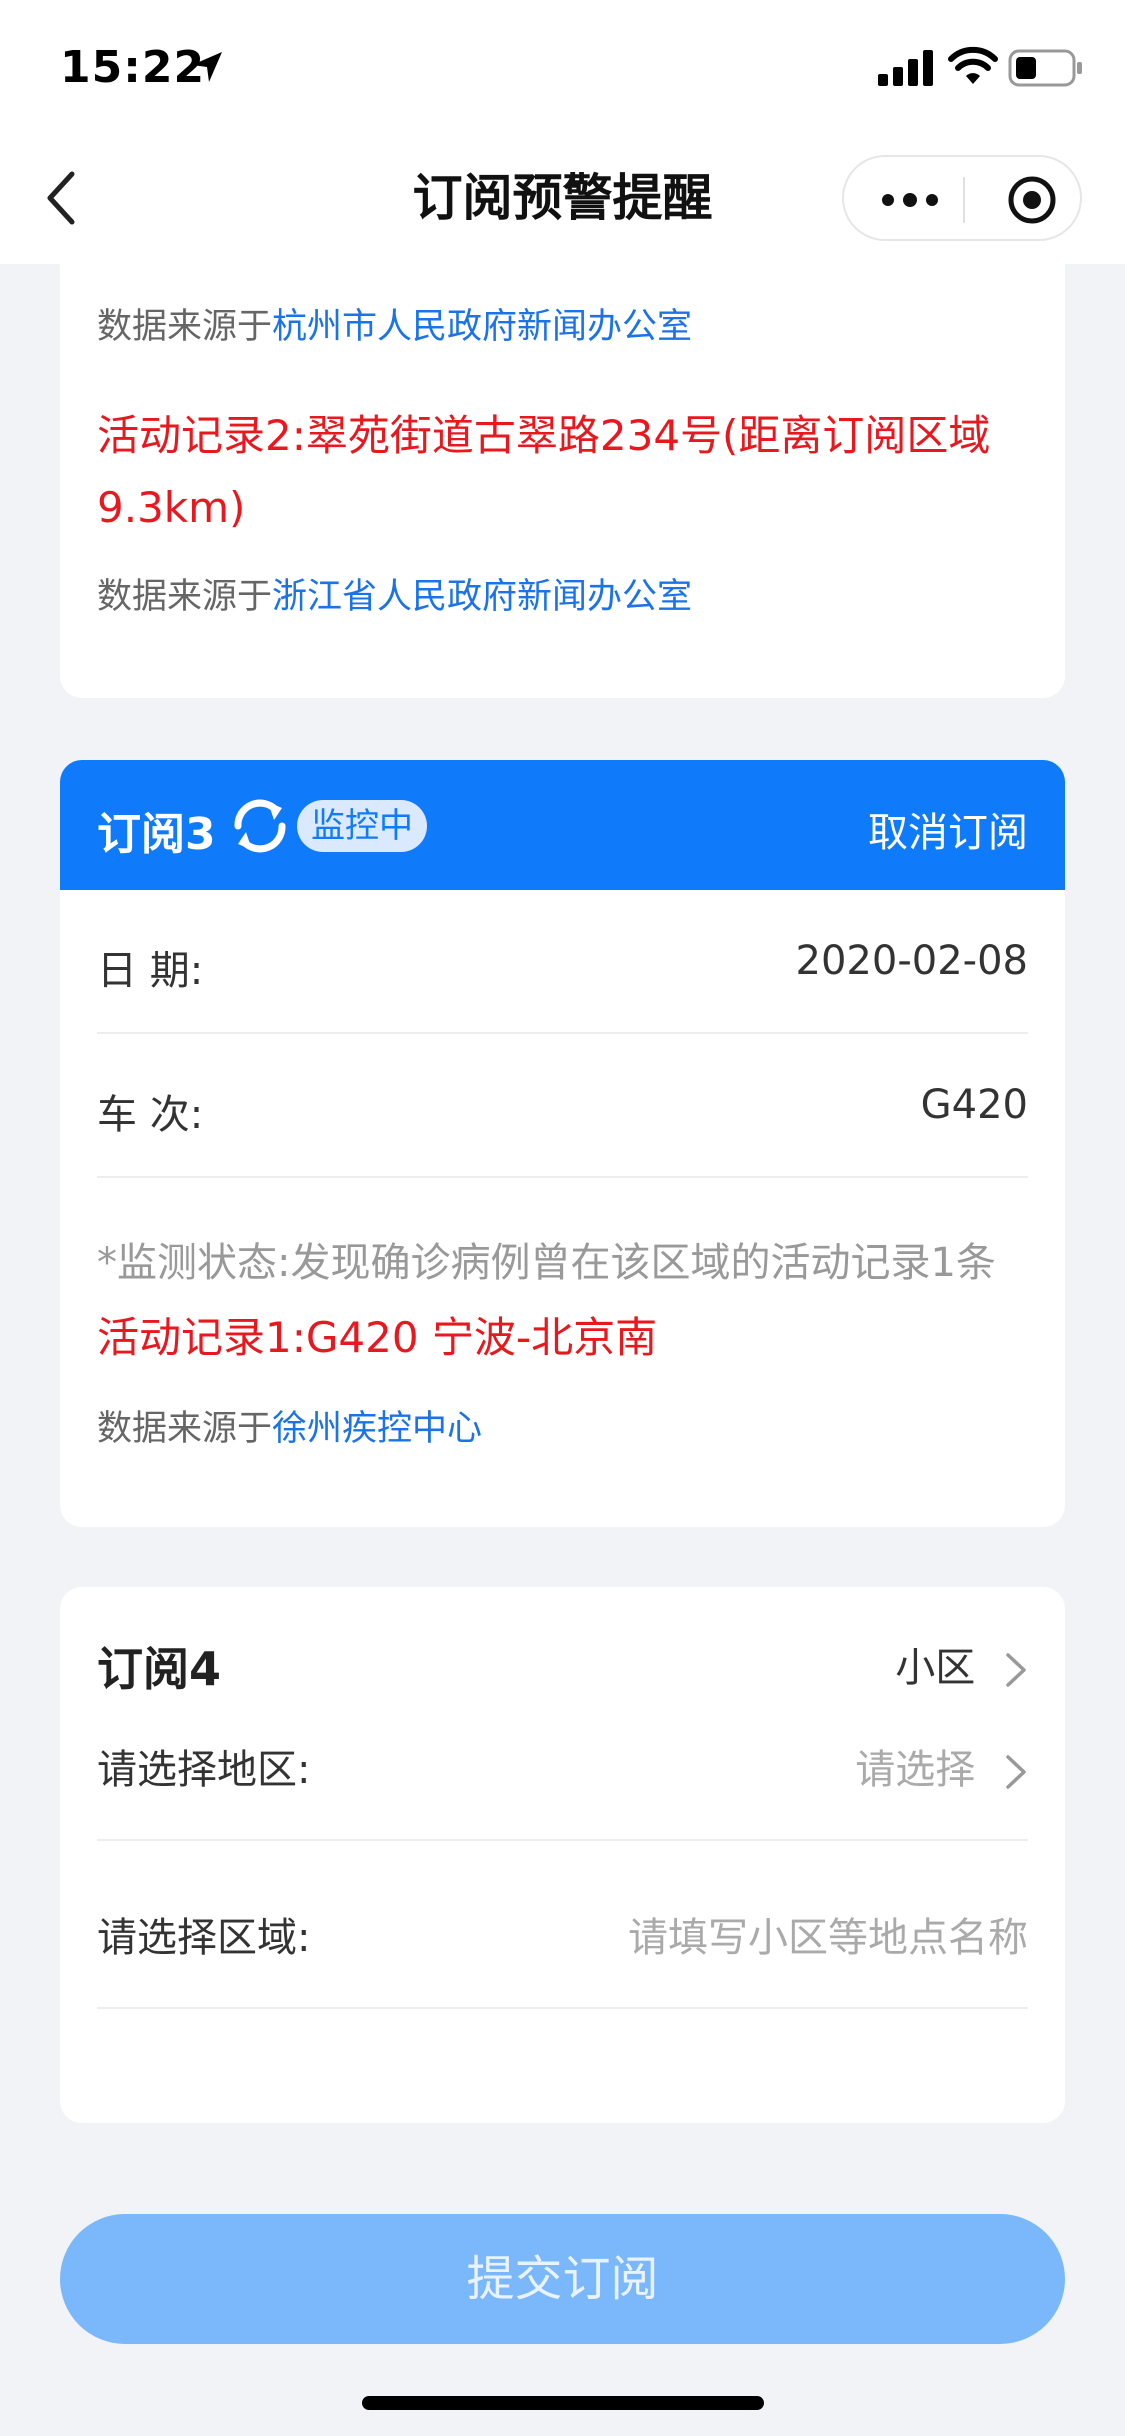 This screenshot has width=1125, height=2436. I want to click on miniprogram-capsule, so click(962, 198).